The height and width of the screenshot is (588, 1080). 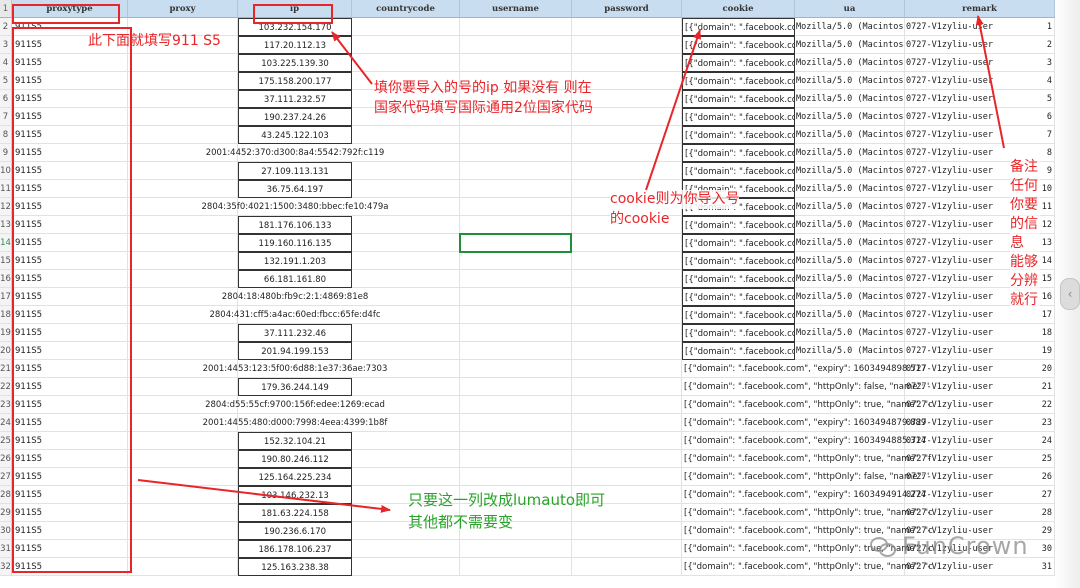 I want to click on remark-cell: 0727-V1zyliu-user 4, so click(x=980, y=81).